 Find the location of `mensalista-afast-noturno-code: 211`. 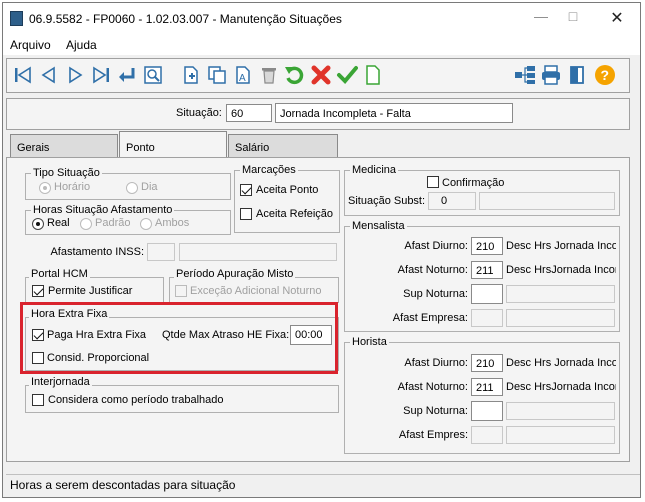

mensalista-afast-noturno-code: 211 is located at coordinates (487, 270).